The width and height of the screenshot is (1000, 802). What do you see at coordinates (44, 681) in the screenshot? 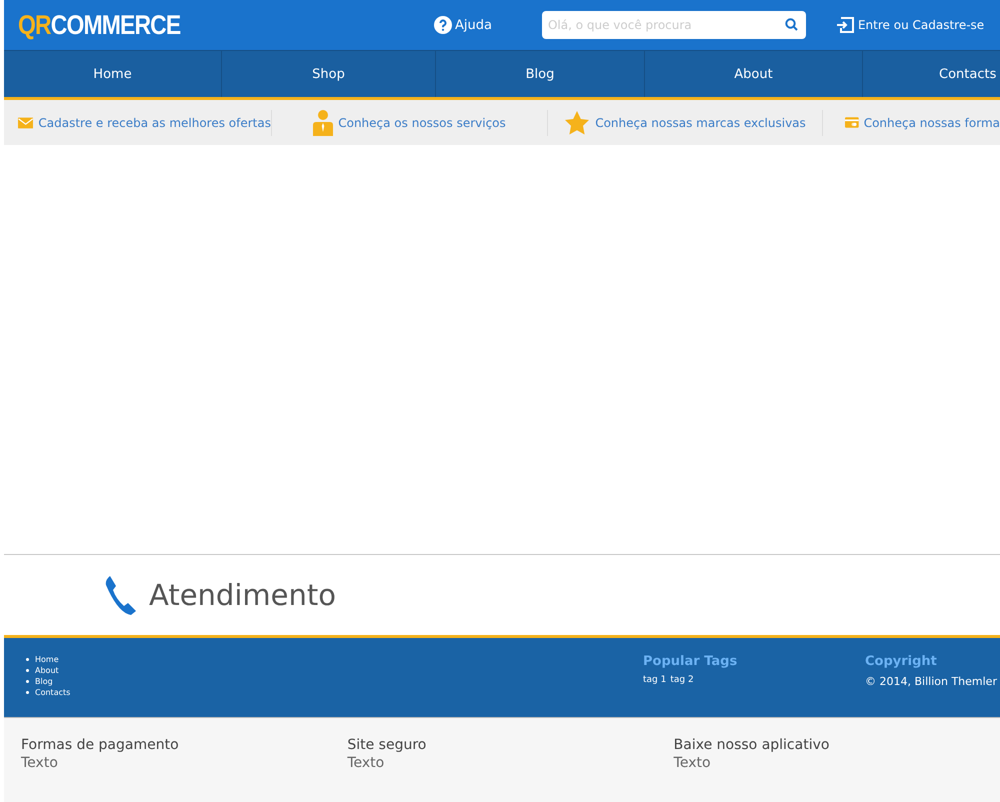
I see `footer-link: Blog` at bounding box center [44, 681].